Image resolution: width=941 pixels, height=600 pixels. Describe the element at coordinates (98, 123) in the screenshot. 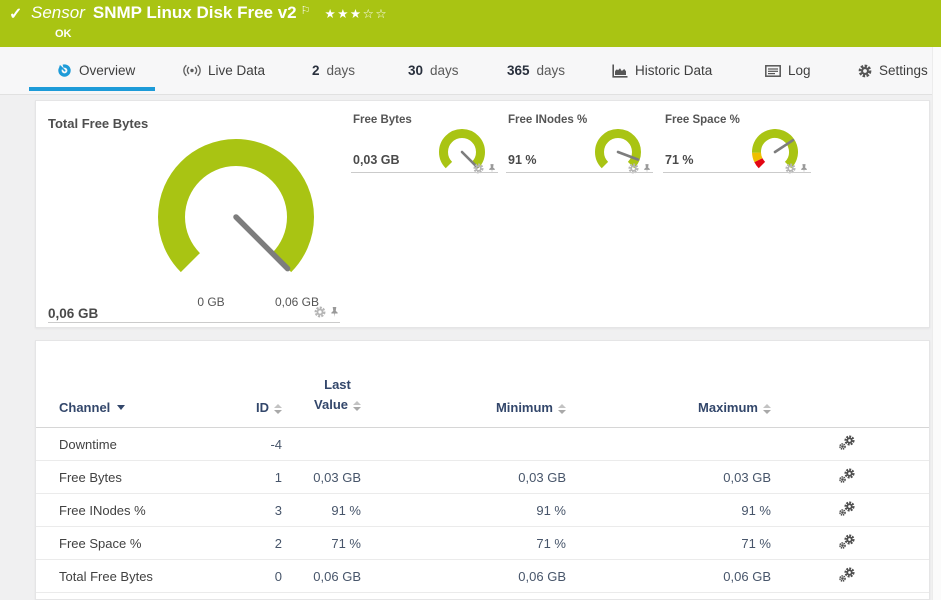

I see `main-gauge-title: Total Free Bytes` at that location.